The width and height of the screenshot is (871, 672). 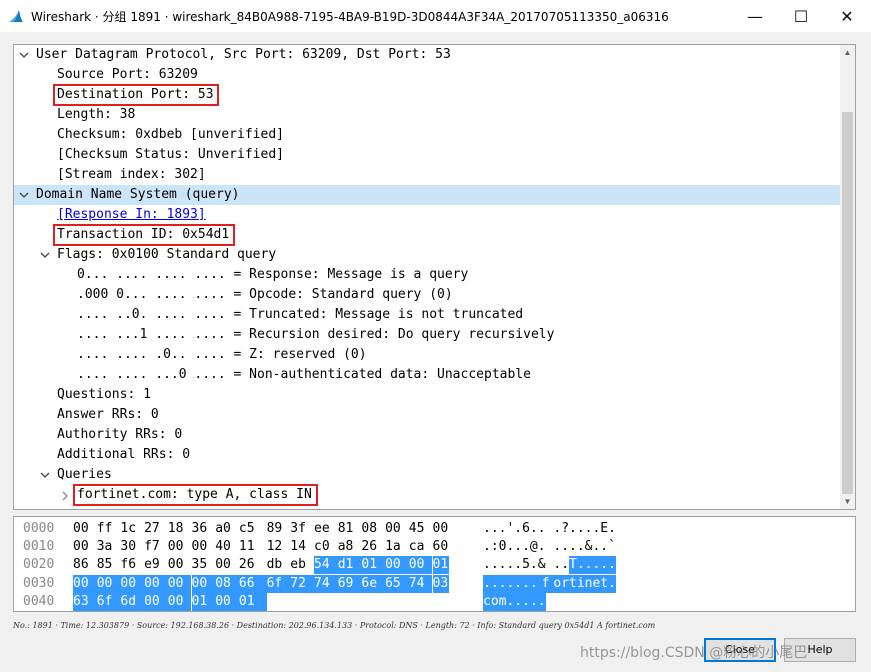 What do you see at coordinates (612, 547) in the screenshot?
I see `ascii-char: `` at bounding box center [612, 547].